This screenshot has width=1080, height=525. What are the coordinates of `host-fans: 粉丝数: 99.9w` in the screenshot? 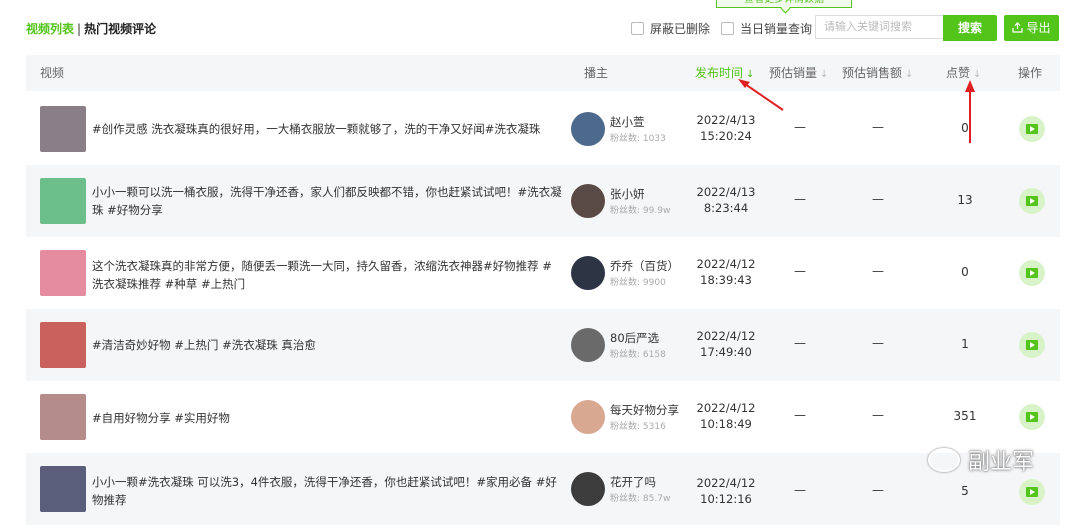 It's located at (640, 209).